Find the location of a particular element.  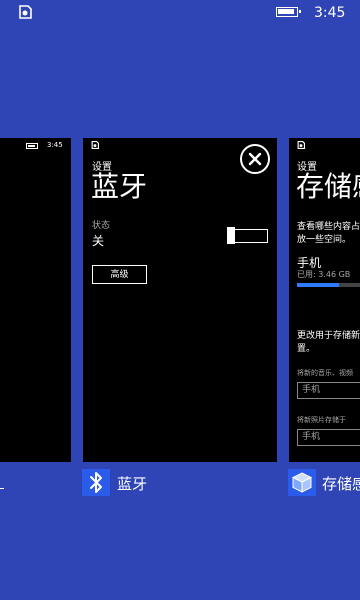

music-location-label: 将新的音乐、视频 is located at coordinates (325, 373).